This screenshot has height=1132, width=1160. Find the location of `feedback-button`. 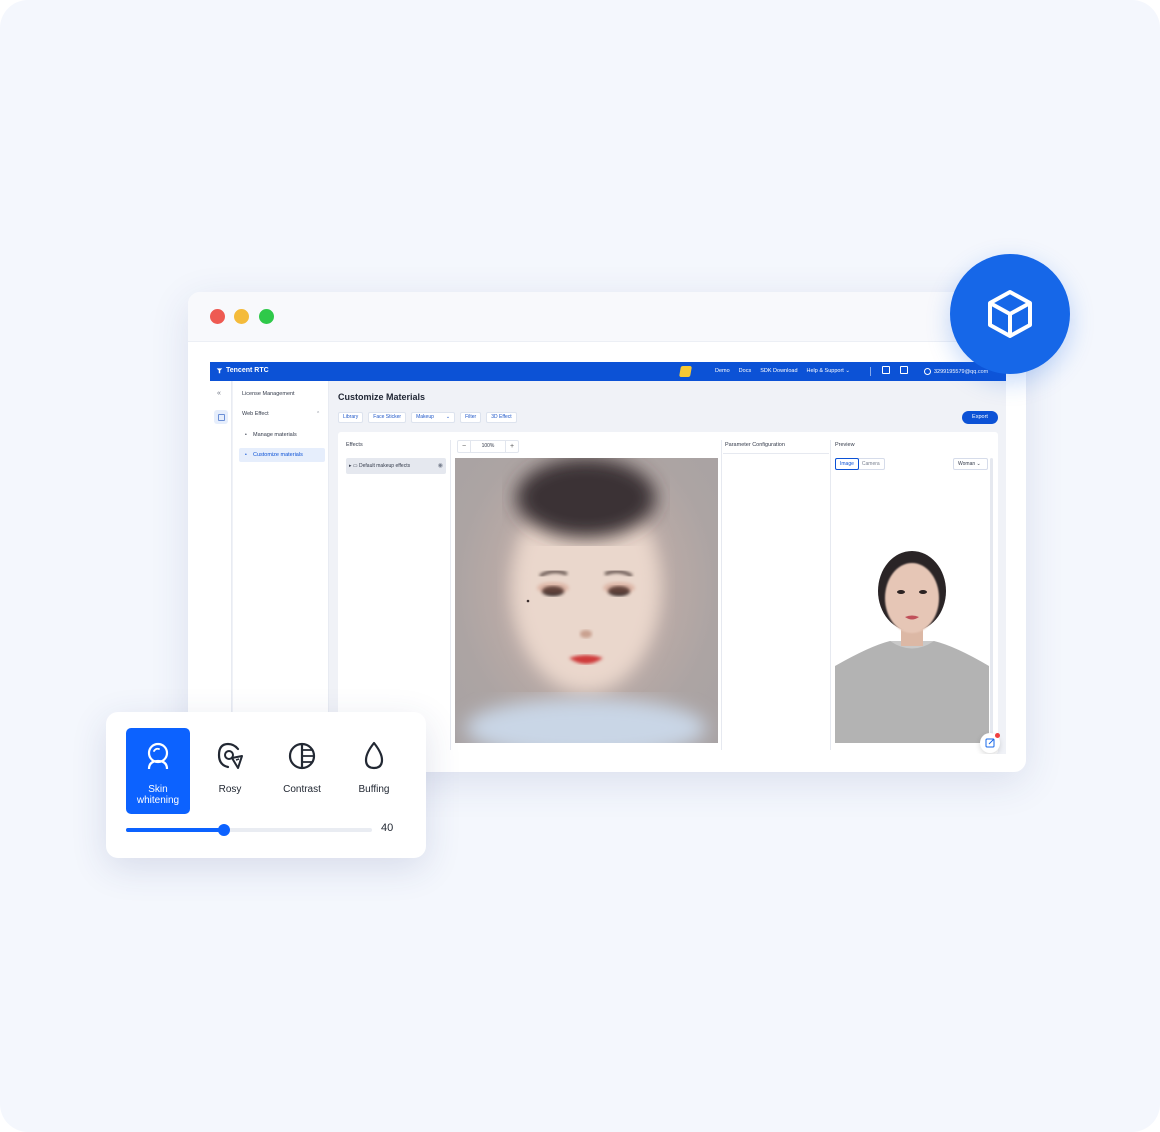

feedback-button is located at coordinates (990, 743).